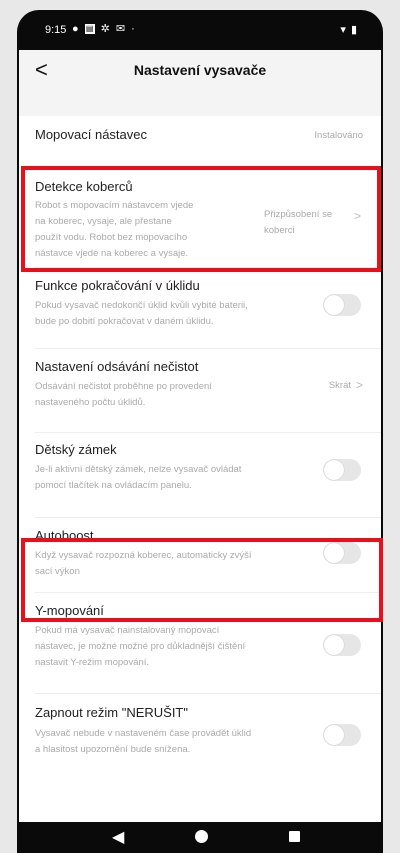 This screenshot has width=400, height=853. I want to click on setting-title: Dětský zámek, so click(76, 449).